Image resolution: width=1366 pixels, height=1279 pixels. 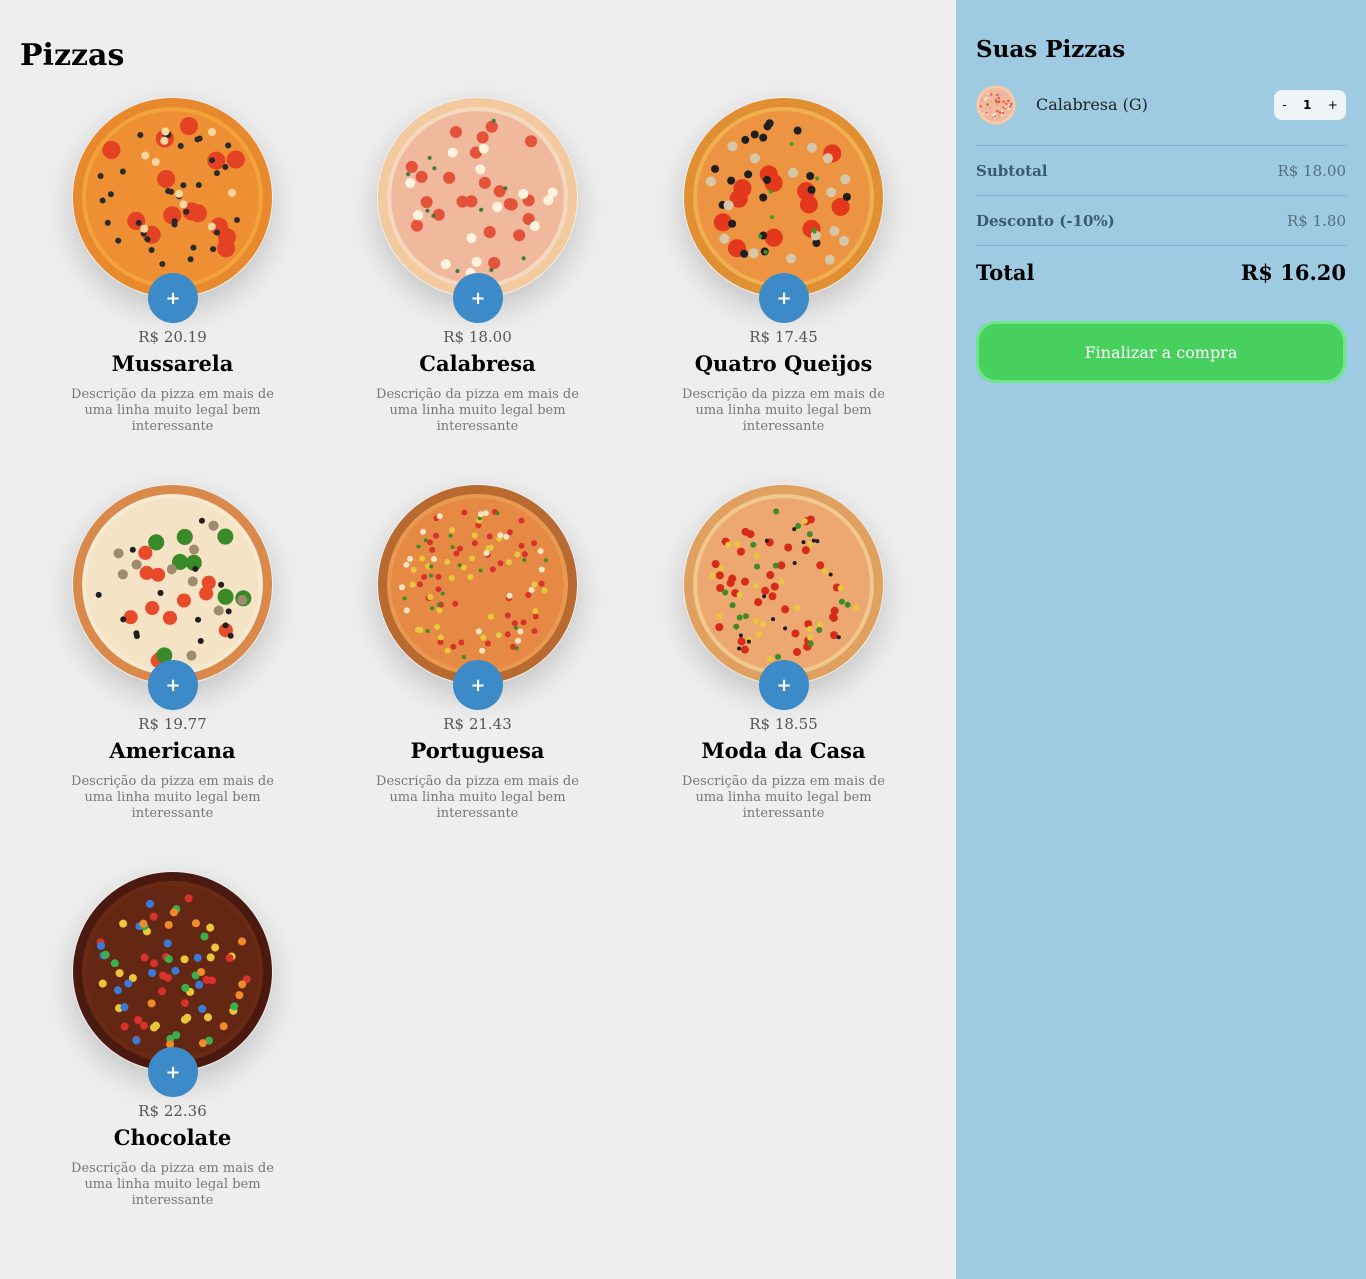 I want to click on cart-item: Calabresa (G) - 1 +, so click(x=1161, y=105).